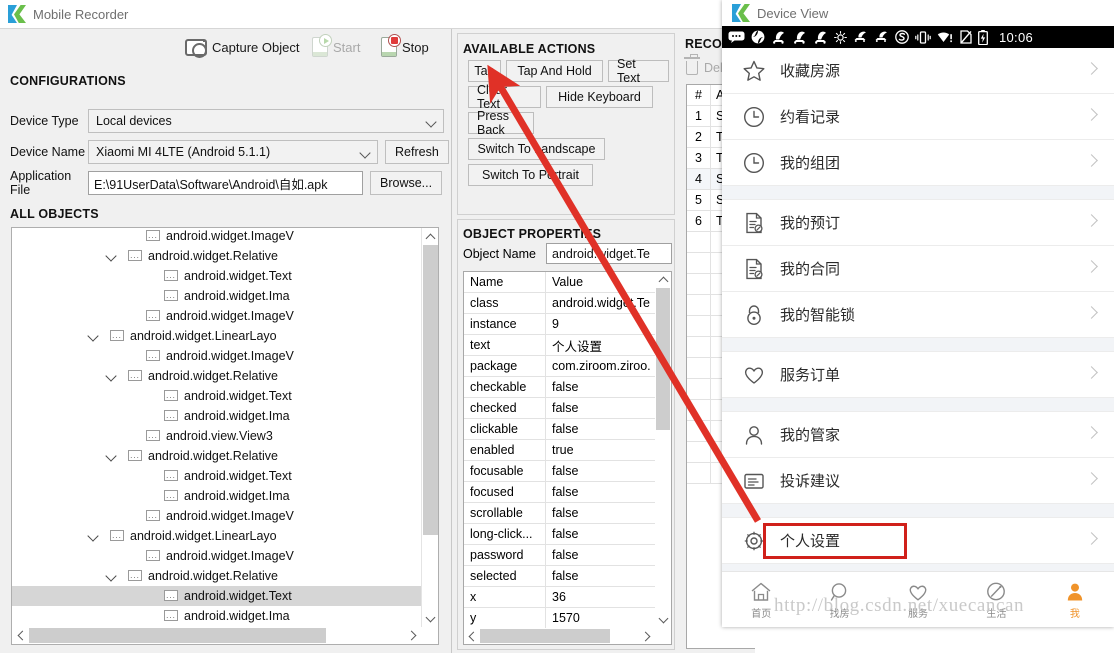 The width and height of the screenshot is (1114, 653). I want to click on menu-row: 收藏房源, so click(918, 71).